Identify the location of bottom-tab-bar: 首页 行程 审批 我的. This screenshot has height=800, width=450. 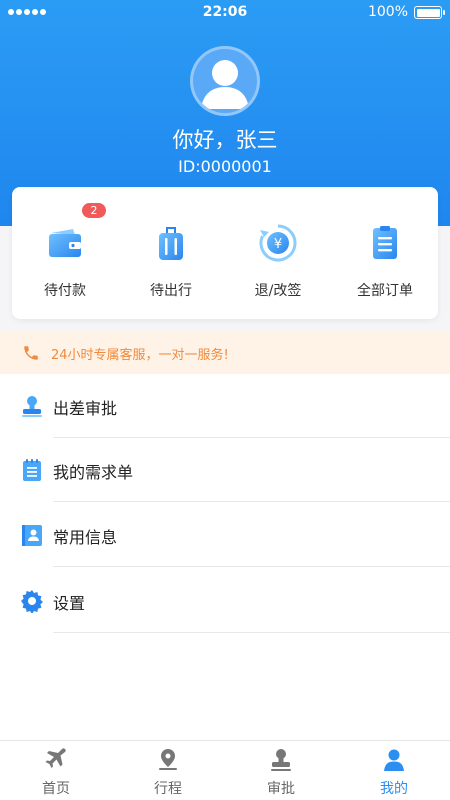
(225, 770).